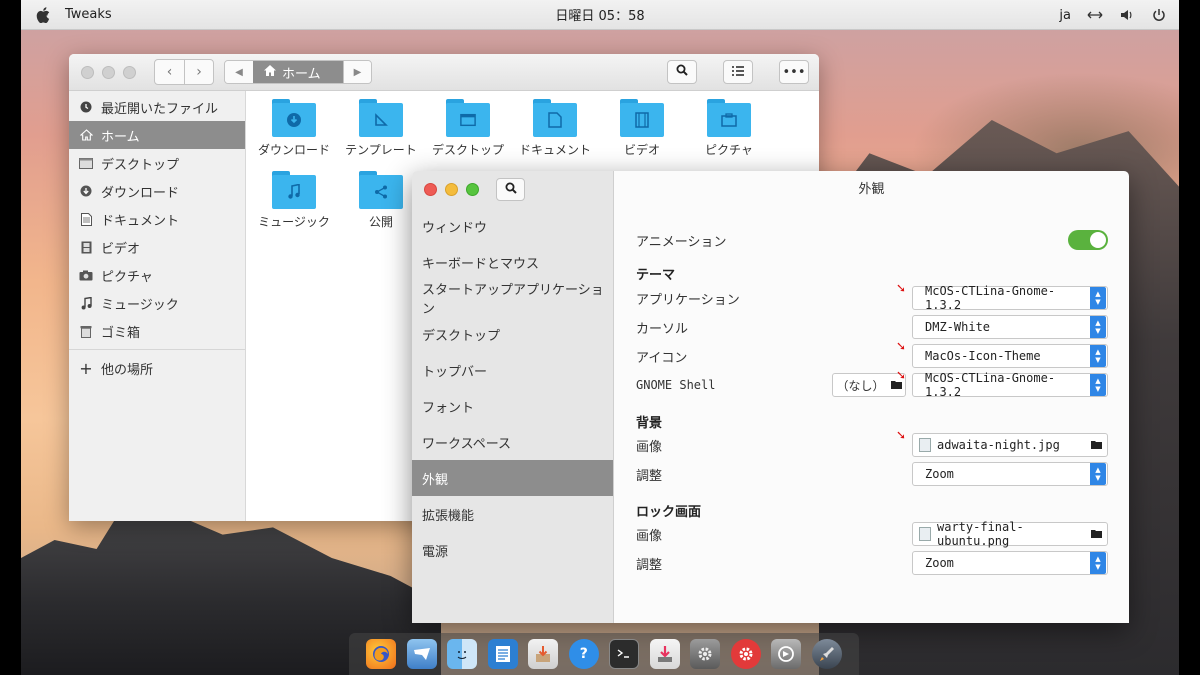 This screenshot has width=1200, height=675. Describe the element at coordinates (157, 247) in the screenshot. I see `sidebar-item-videos: ビデオ` at that location.